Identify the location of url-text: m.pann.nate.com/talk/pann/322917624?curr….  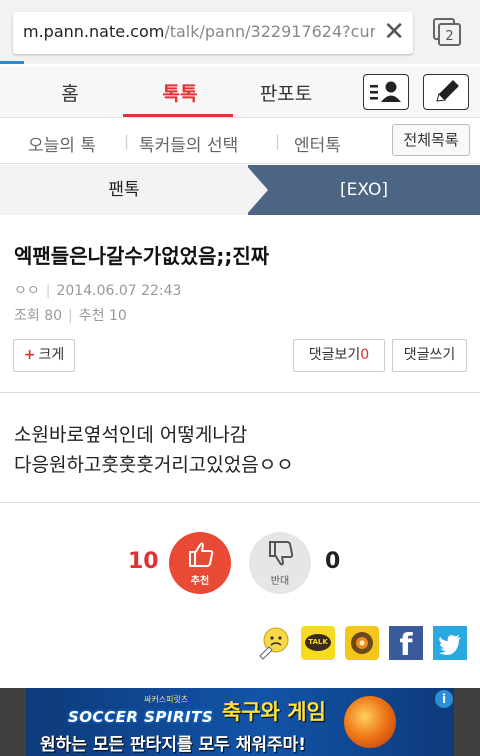
(199, 31).